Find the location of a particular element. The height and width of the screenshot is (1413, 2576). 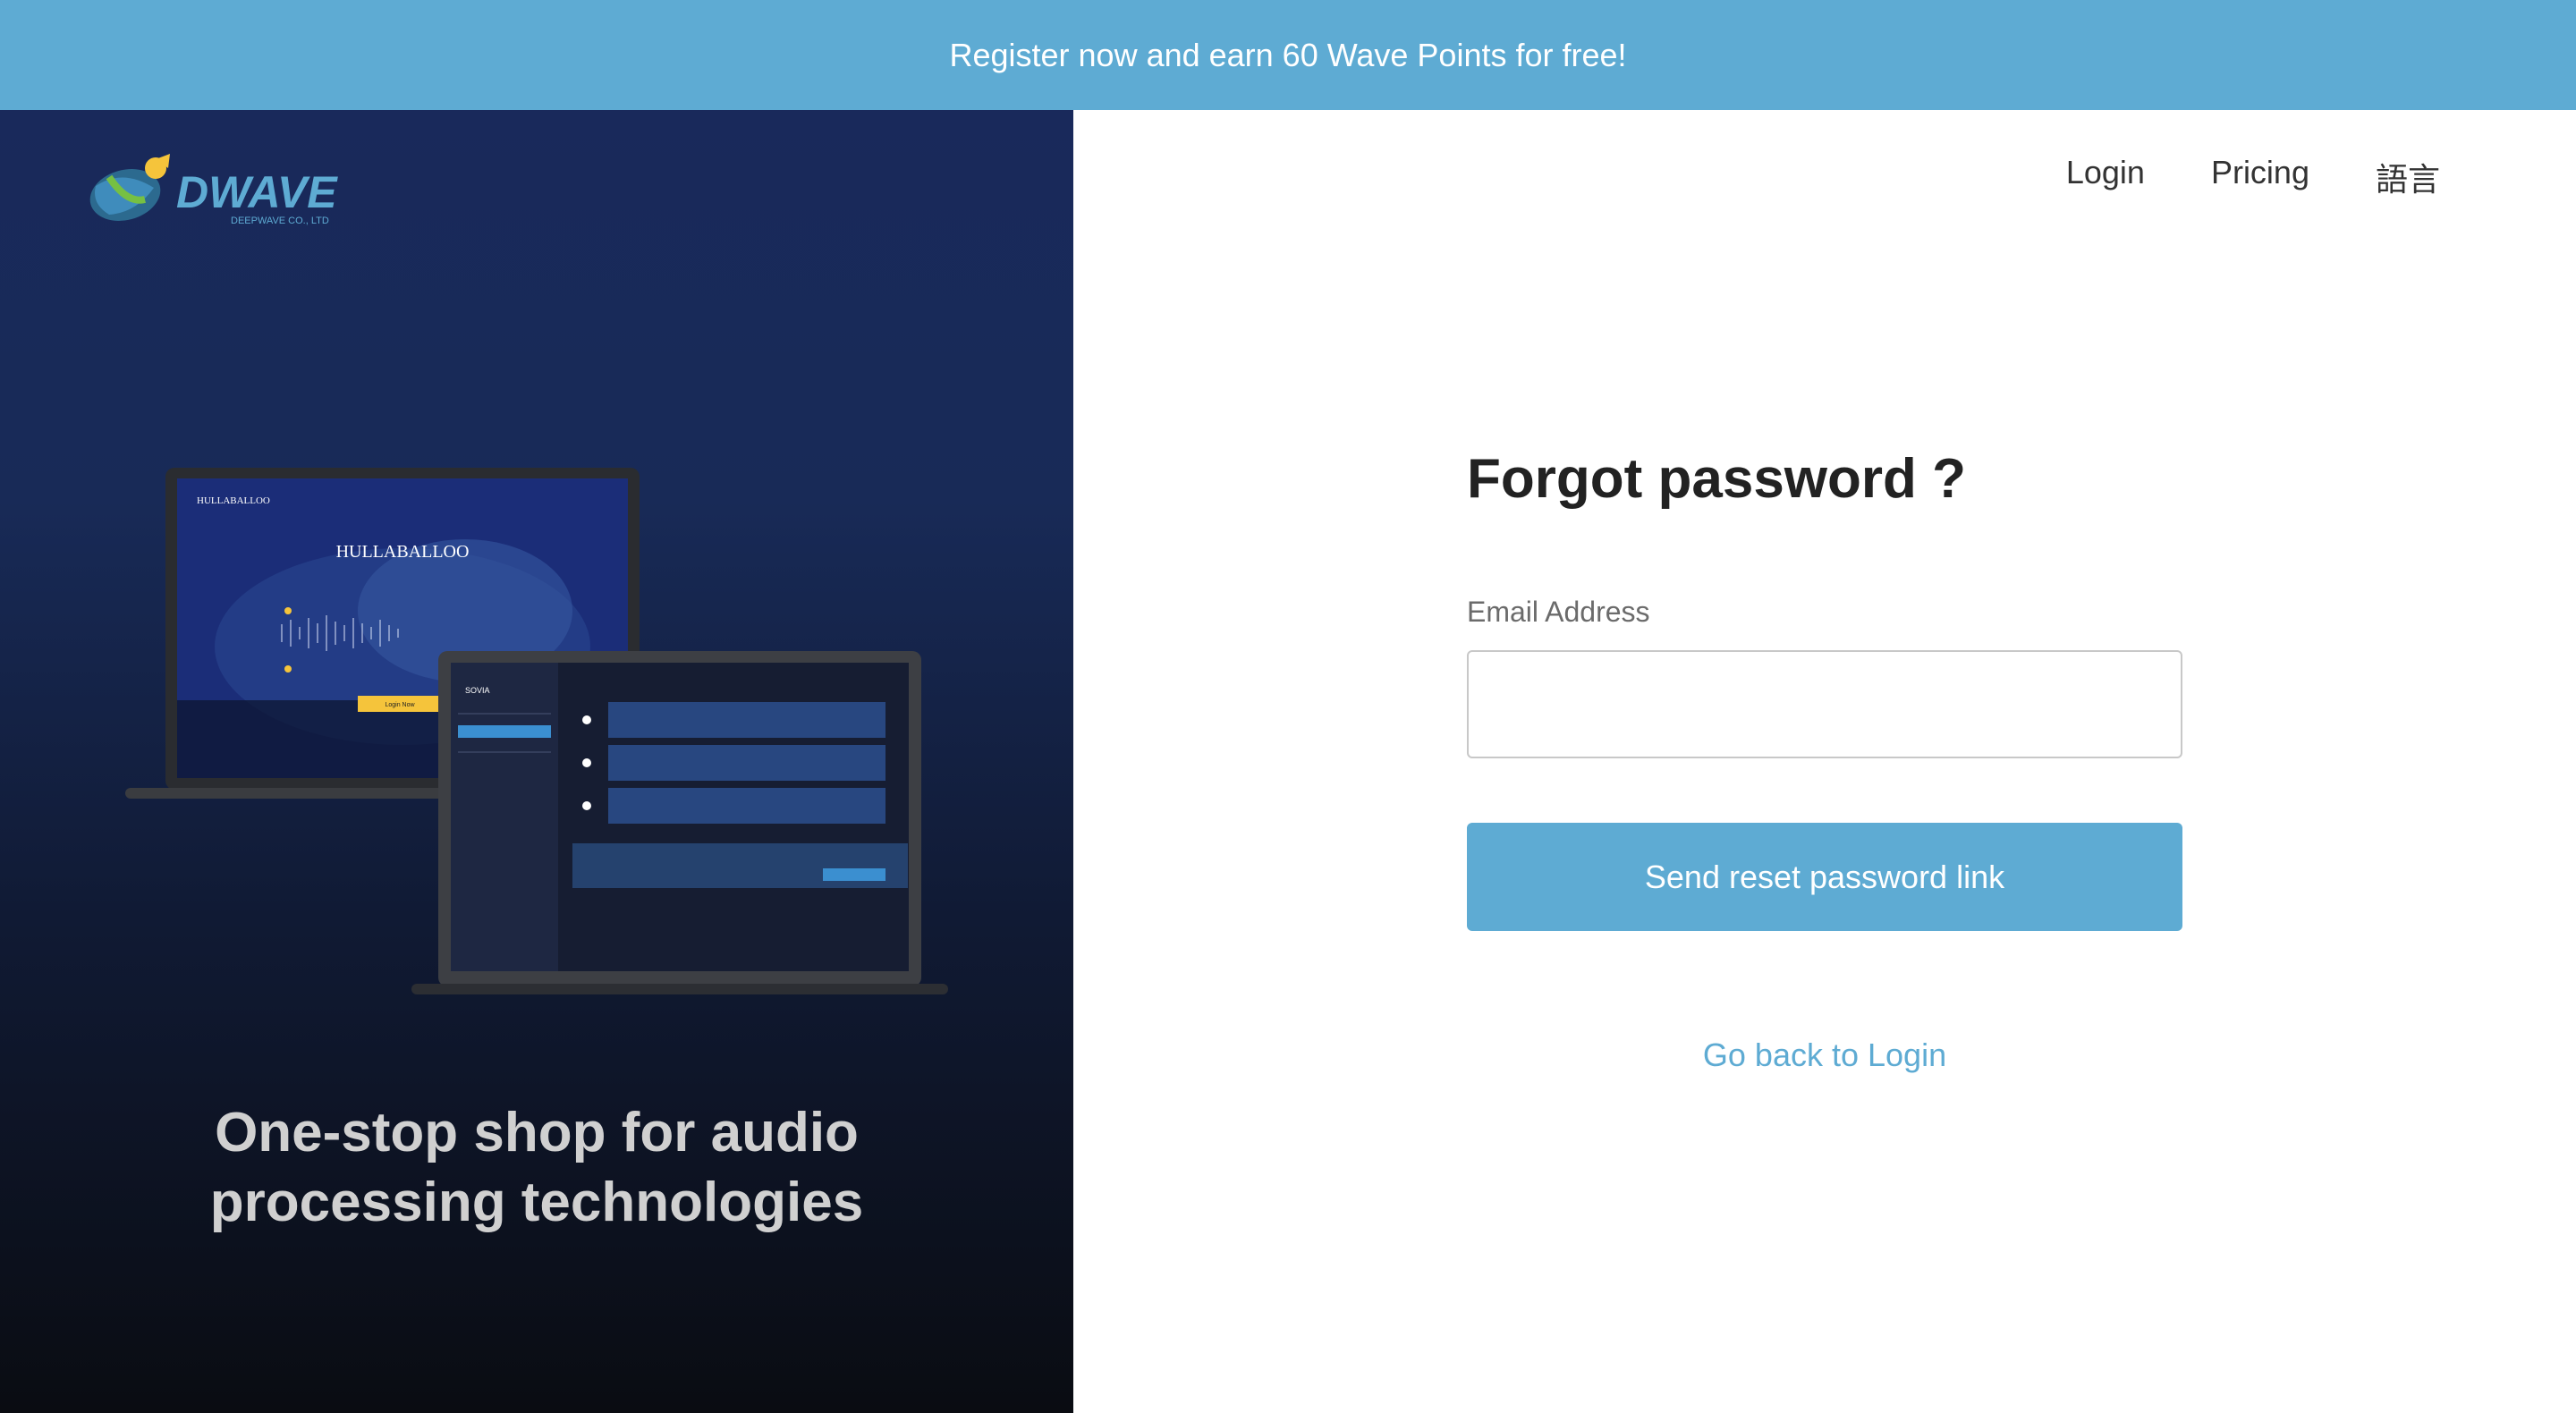

laptop-title: HULLABALLOO is located at coordinates (403, 552).